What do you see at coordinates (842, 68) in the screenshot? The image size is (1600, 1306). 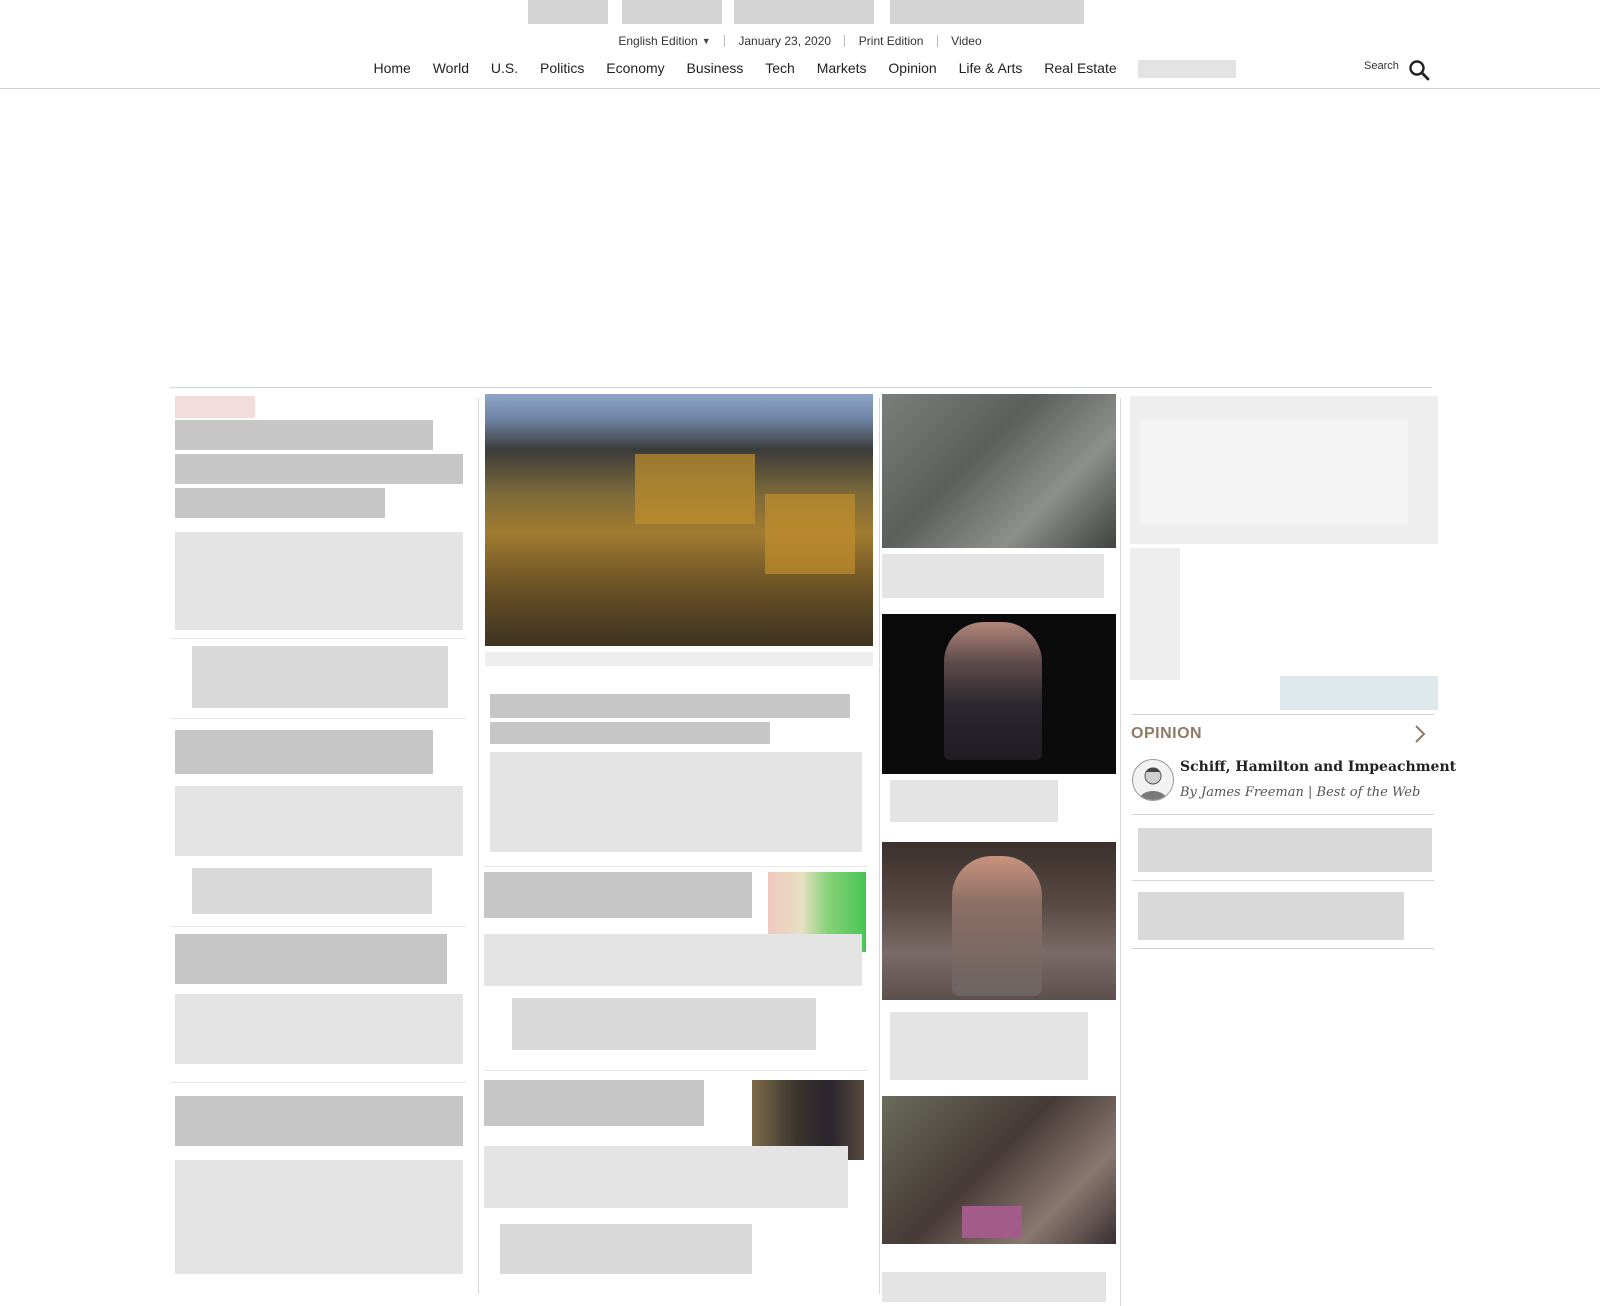 I see `nav-item-markets: Markets` at bounding box center [842, 68].